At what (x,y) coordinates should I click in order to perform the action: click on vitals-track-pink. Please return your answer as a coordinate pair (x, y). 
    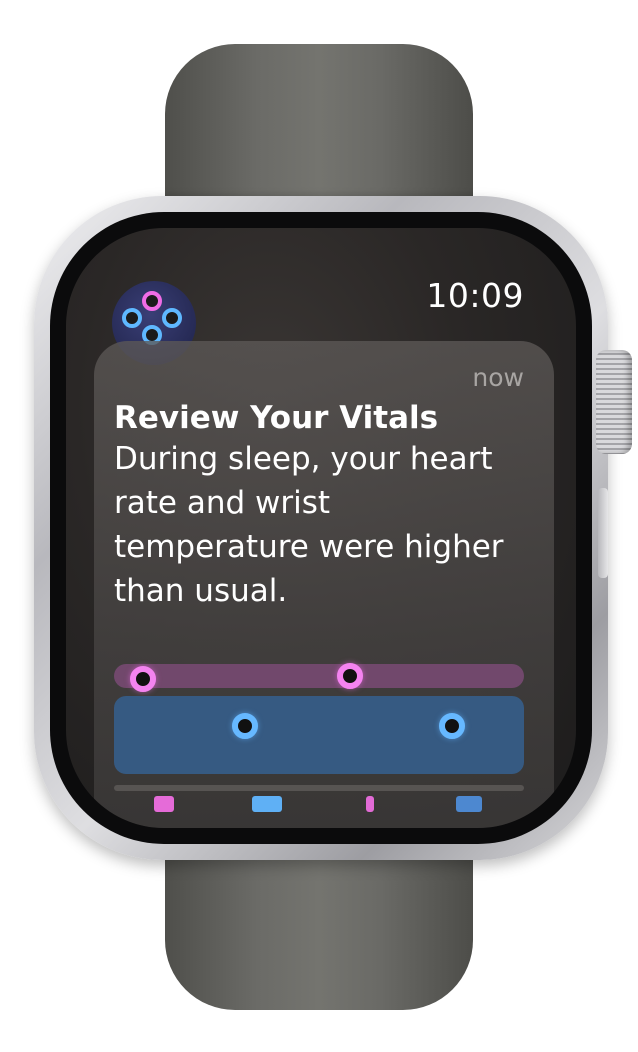
    Looking at the image, I should click on (319, 676).